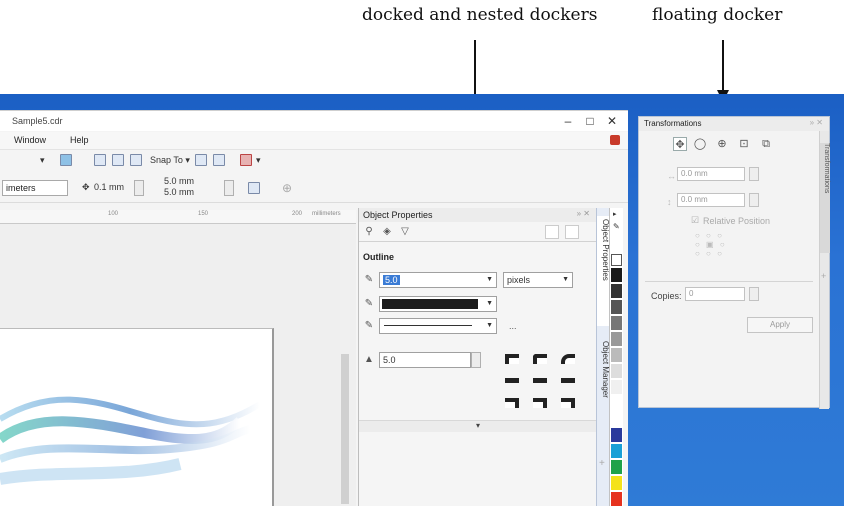 The image size is (844, 506). Describe the element at coordinates (489, 303) in the screenshot. I see `color-dropdown-icon: ▼` at that location.